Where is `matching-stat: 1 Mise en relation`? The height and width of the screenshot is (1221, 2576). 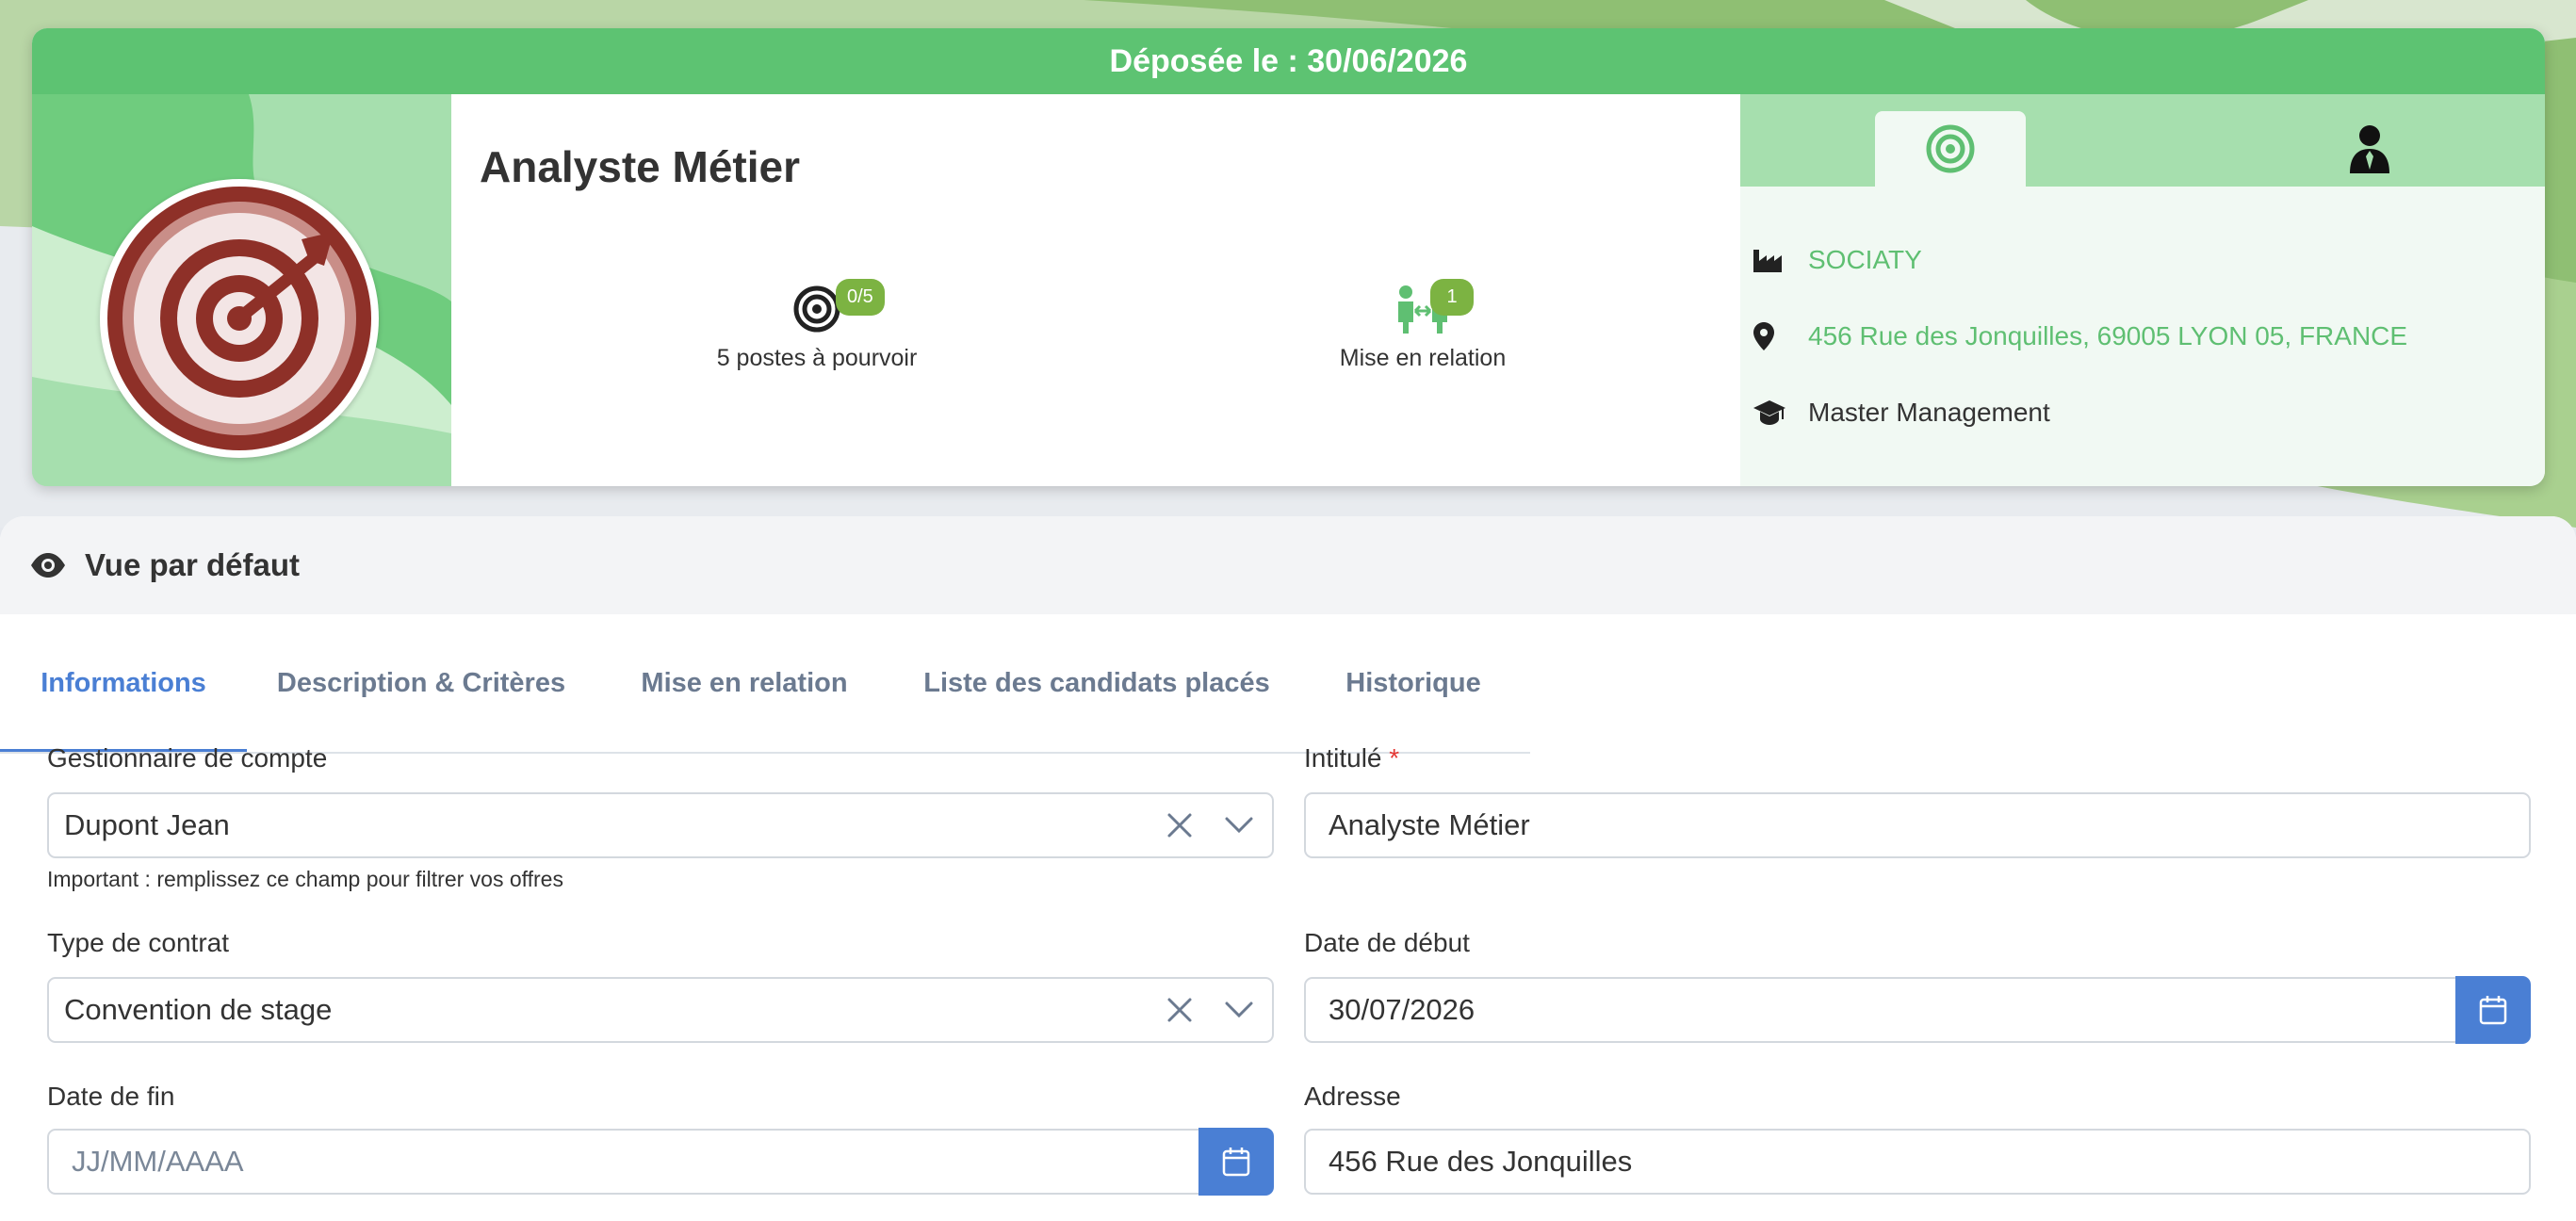
matching-stat: 1 Mise en relation is located at coordinates (1423, 325).